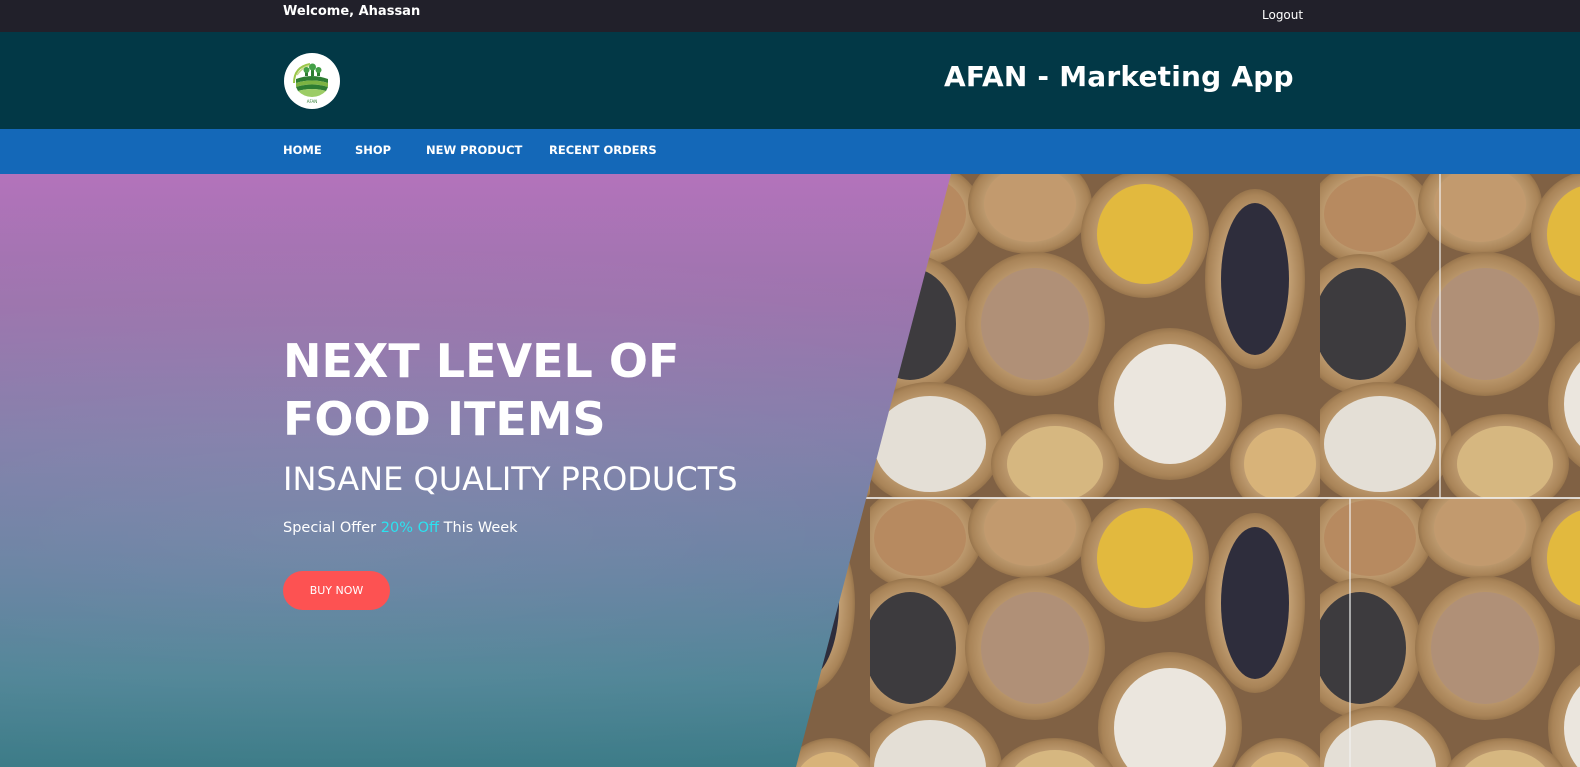  I want to click on nav-recent-orders: RECENT ORDERS, so click(603, 150).